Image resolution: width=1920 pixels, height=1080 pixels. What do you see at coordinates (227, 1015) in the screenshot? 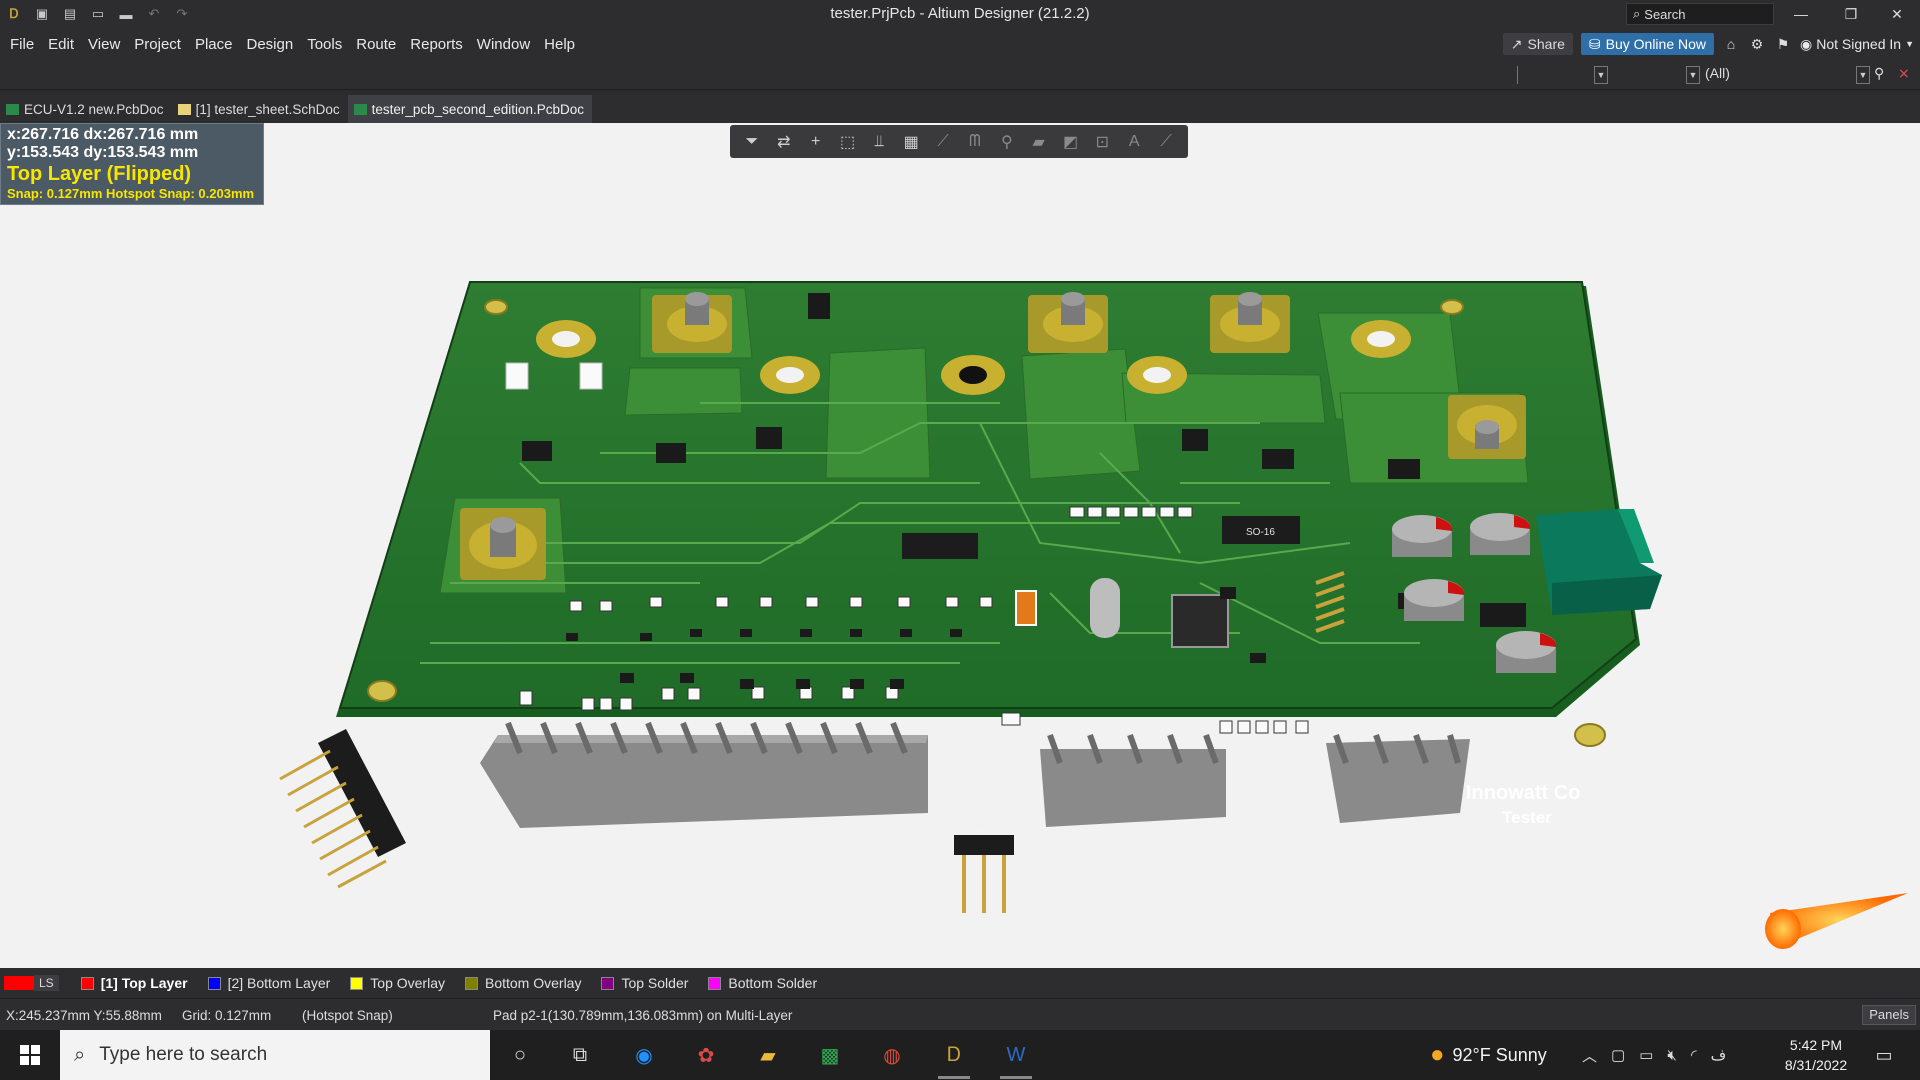
I see `status-grid: Grid: 0.127mm` at bounding box center [227, 1015].